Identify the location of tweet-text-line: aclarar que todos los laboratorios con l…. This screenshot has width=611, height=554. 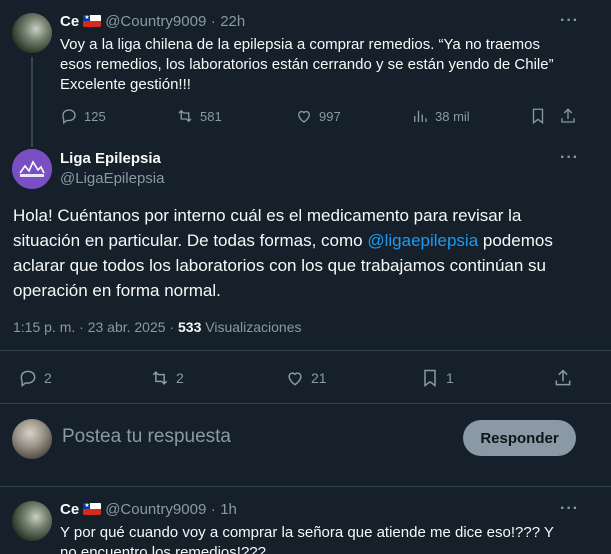
(279, 265).